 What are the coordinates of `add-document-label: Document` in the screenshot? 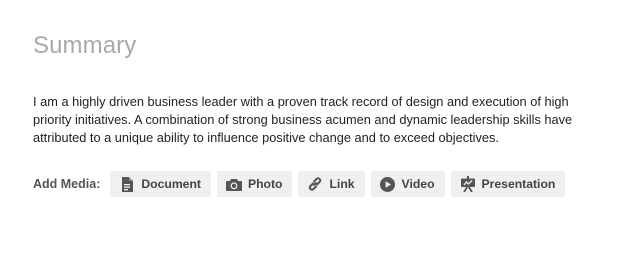 It's located at (171, 184).